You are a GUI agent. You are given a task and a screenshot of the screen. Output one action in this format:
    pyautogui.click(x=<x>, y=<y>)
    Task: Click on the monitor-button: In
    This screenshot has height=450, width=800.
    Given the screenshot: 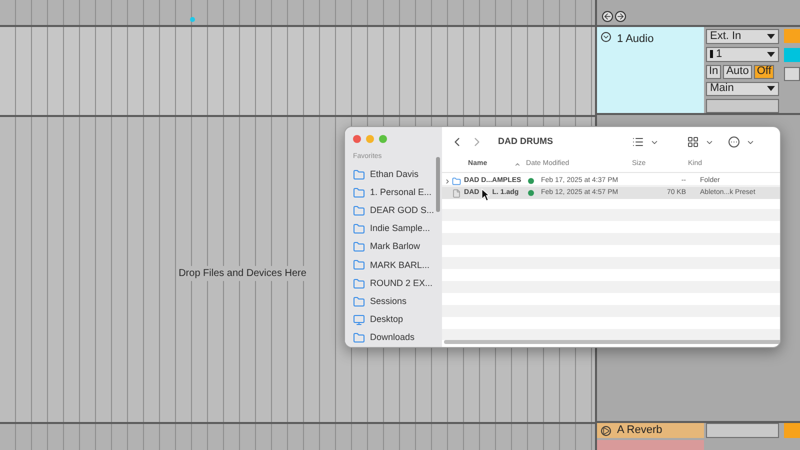 What is the action you would take?
    pyautogui.click(x=714, y=71)
    